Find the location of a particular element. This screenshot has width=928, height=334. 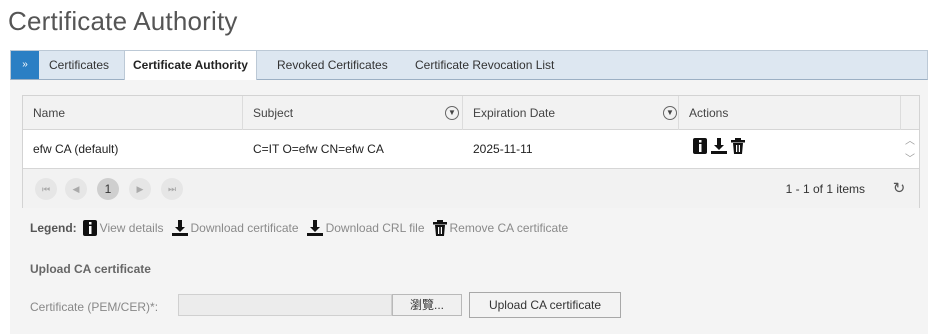

cell-expiration: 2025-11-11 is located at coordinates (503, 149).